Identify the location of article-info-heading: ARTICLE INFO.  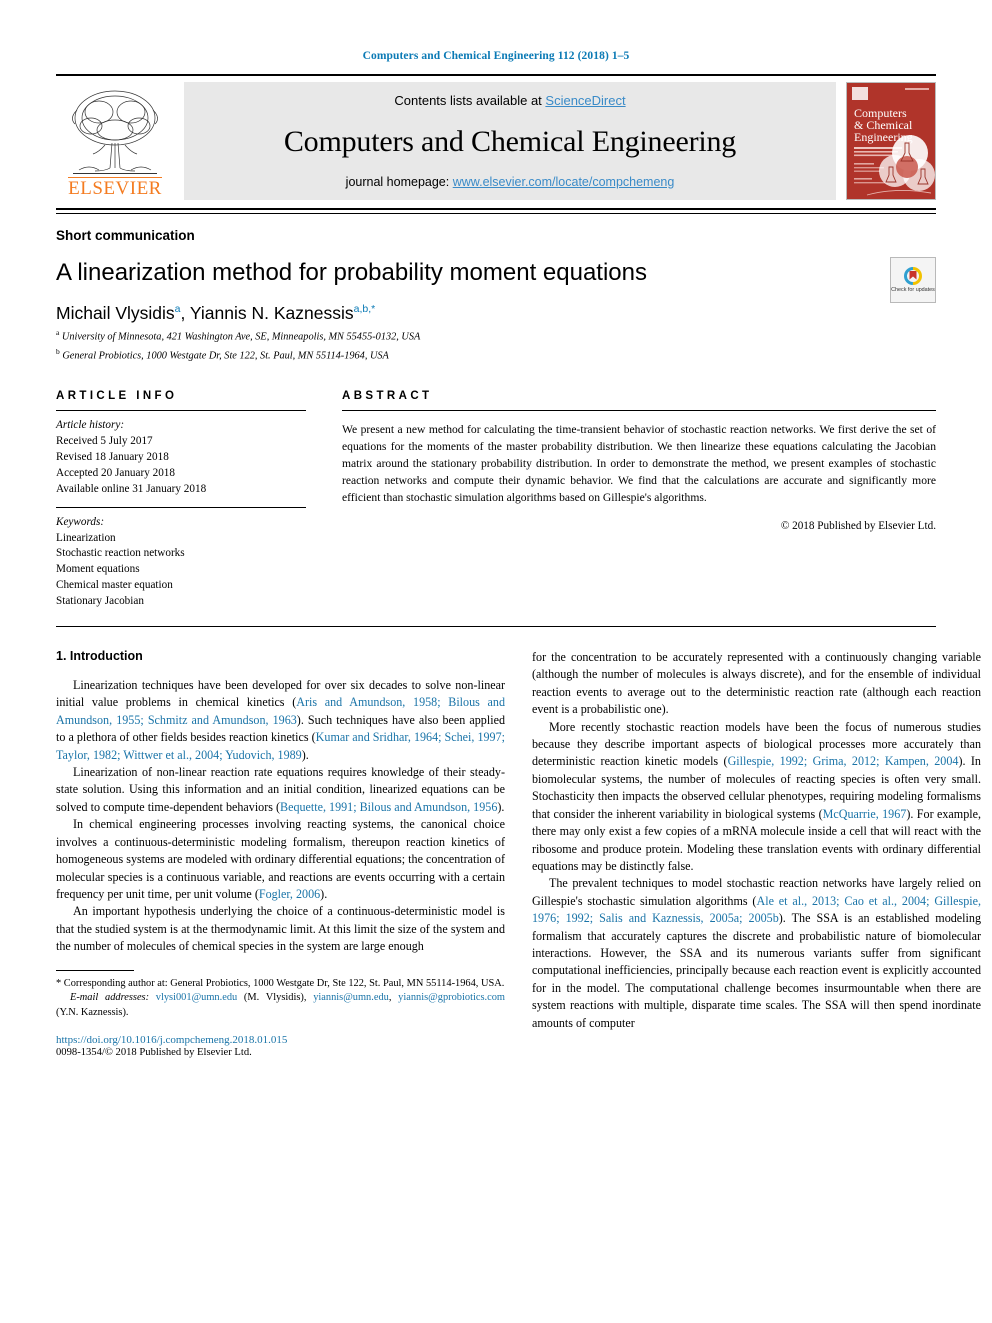
(117, 396).